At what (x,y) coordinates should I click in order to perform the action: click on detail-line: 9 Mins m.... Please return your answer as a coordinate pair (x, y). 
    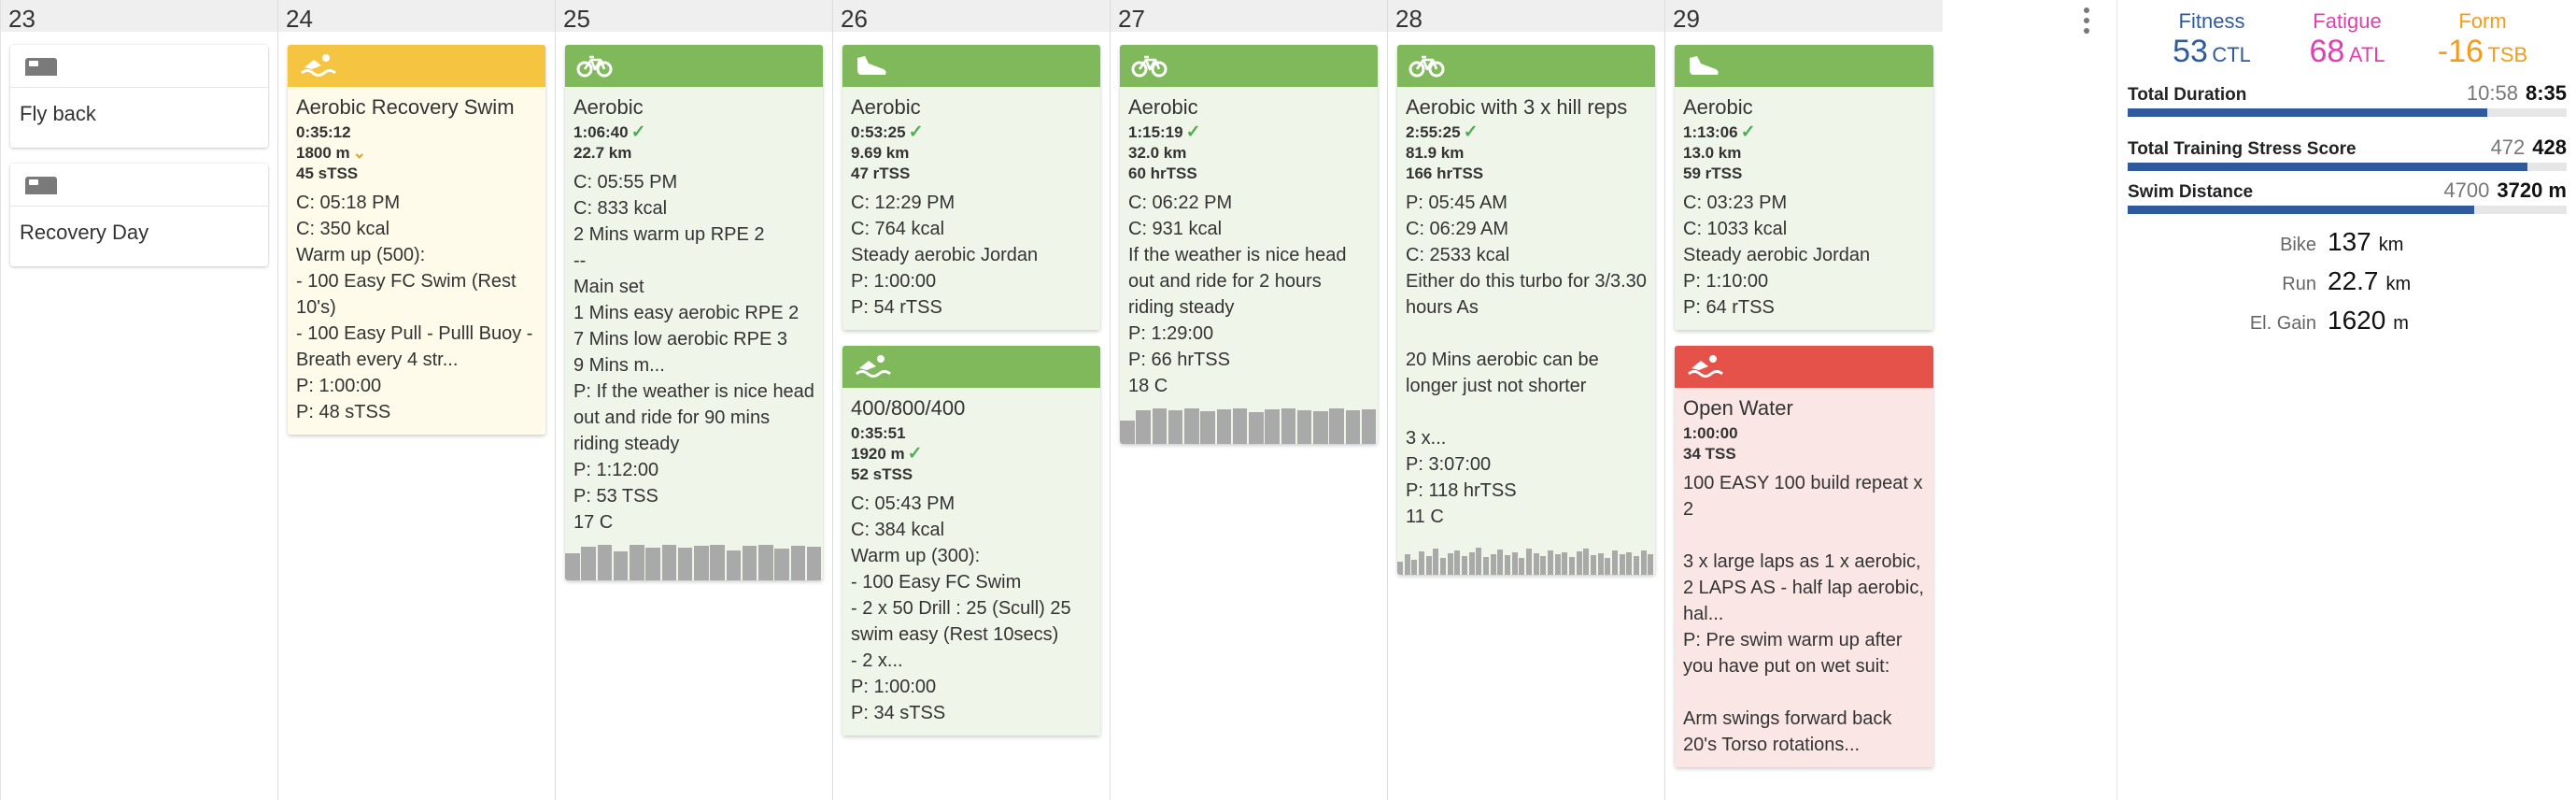
    Looking at the image, I should click on (619, 366).